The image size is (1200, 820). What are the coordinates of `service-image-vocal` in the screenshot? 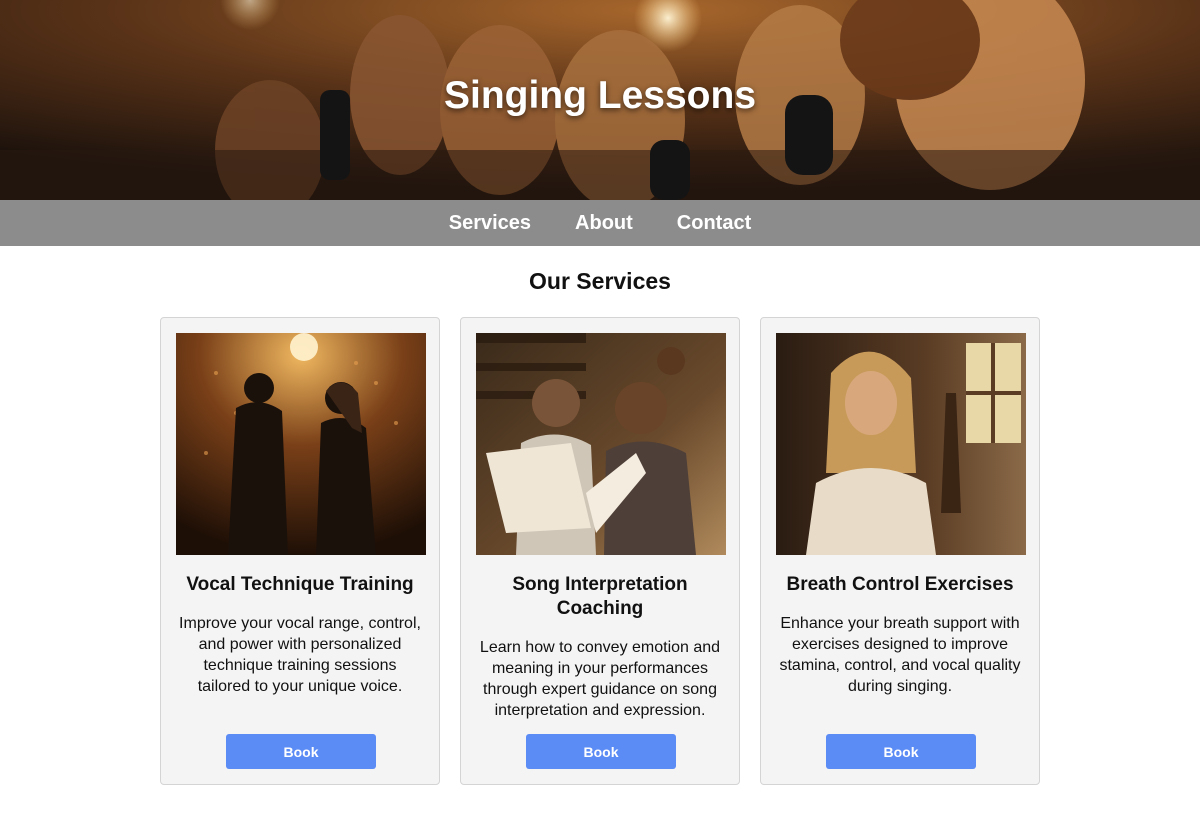 It's located at (301, 444).